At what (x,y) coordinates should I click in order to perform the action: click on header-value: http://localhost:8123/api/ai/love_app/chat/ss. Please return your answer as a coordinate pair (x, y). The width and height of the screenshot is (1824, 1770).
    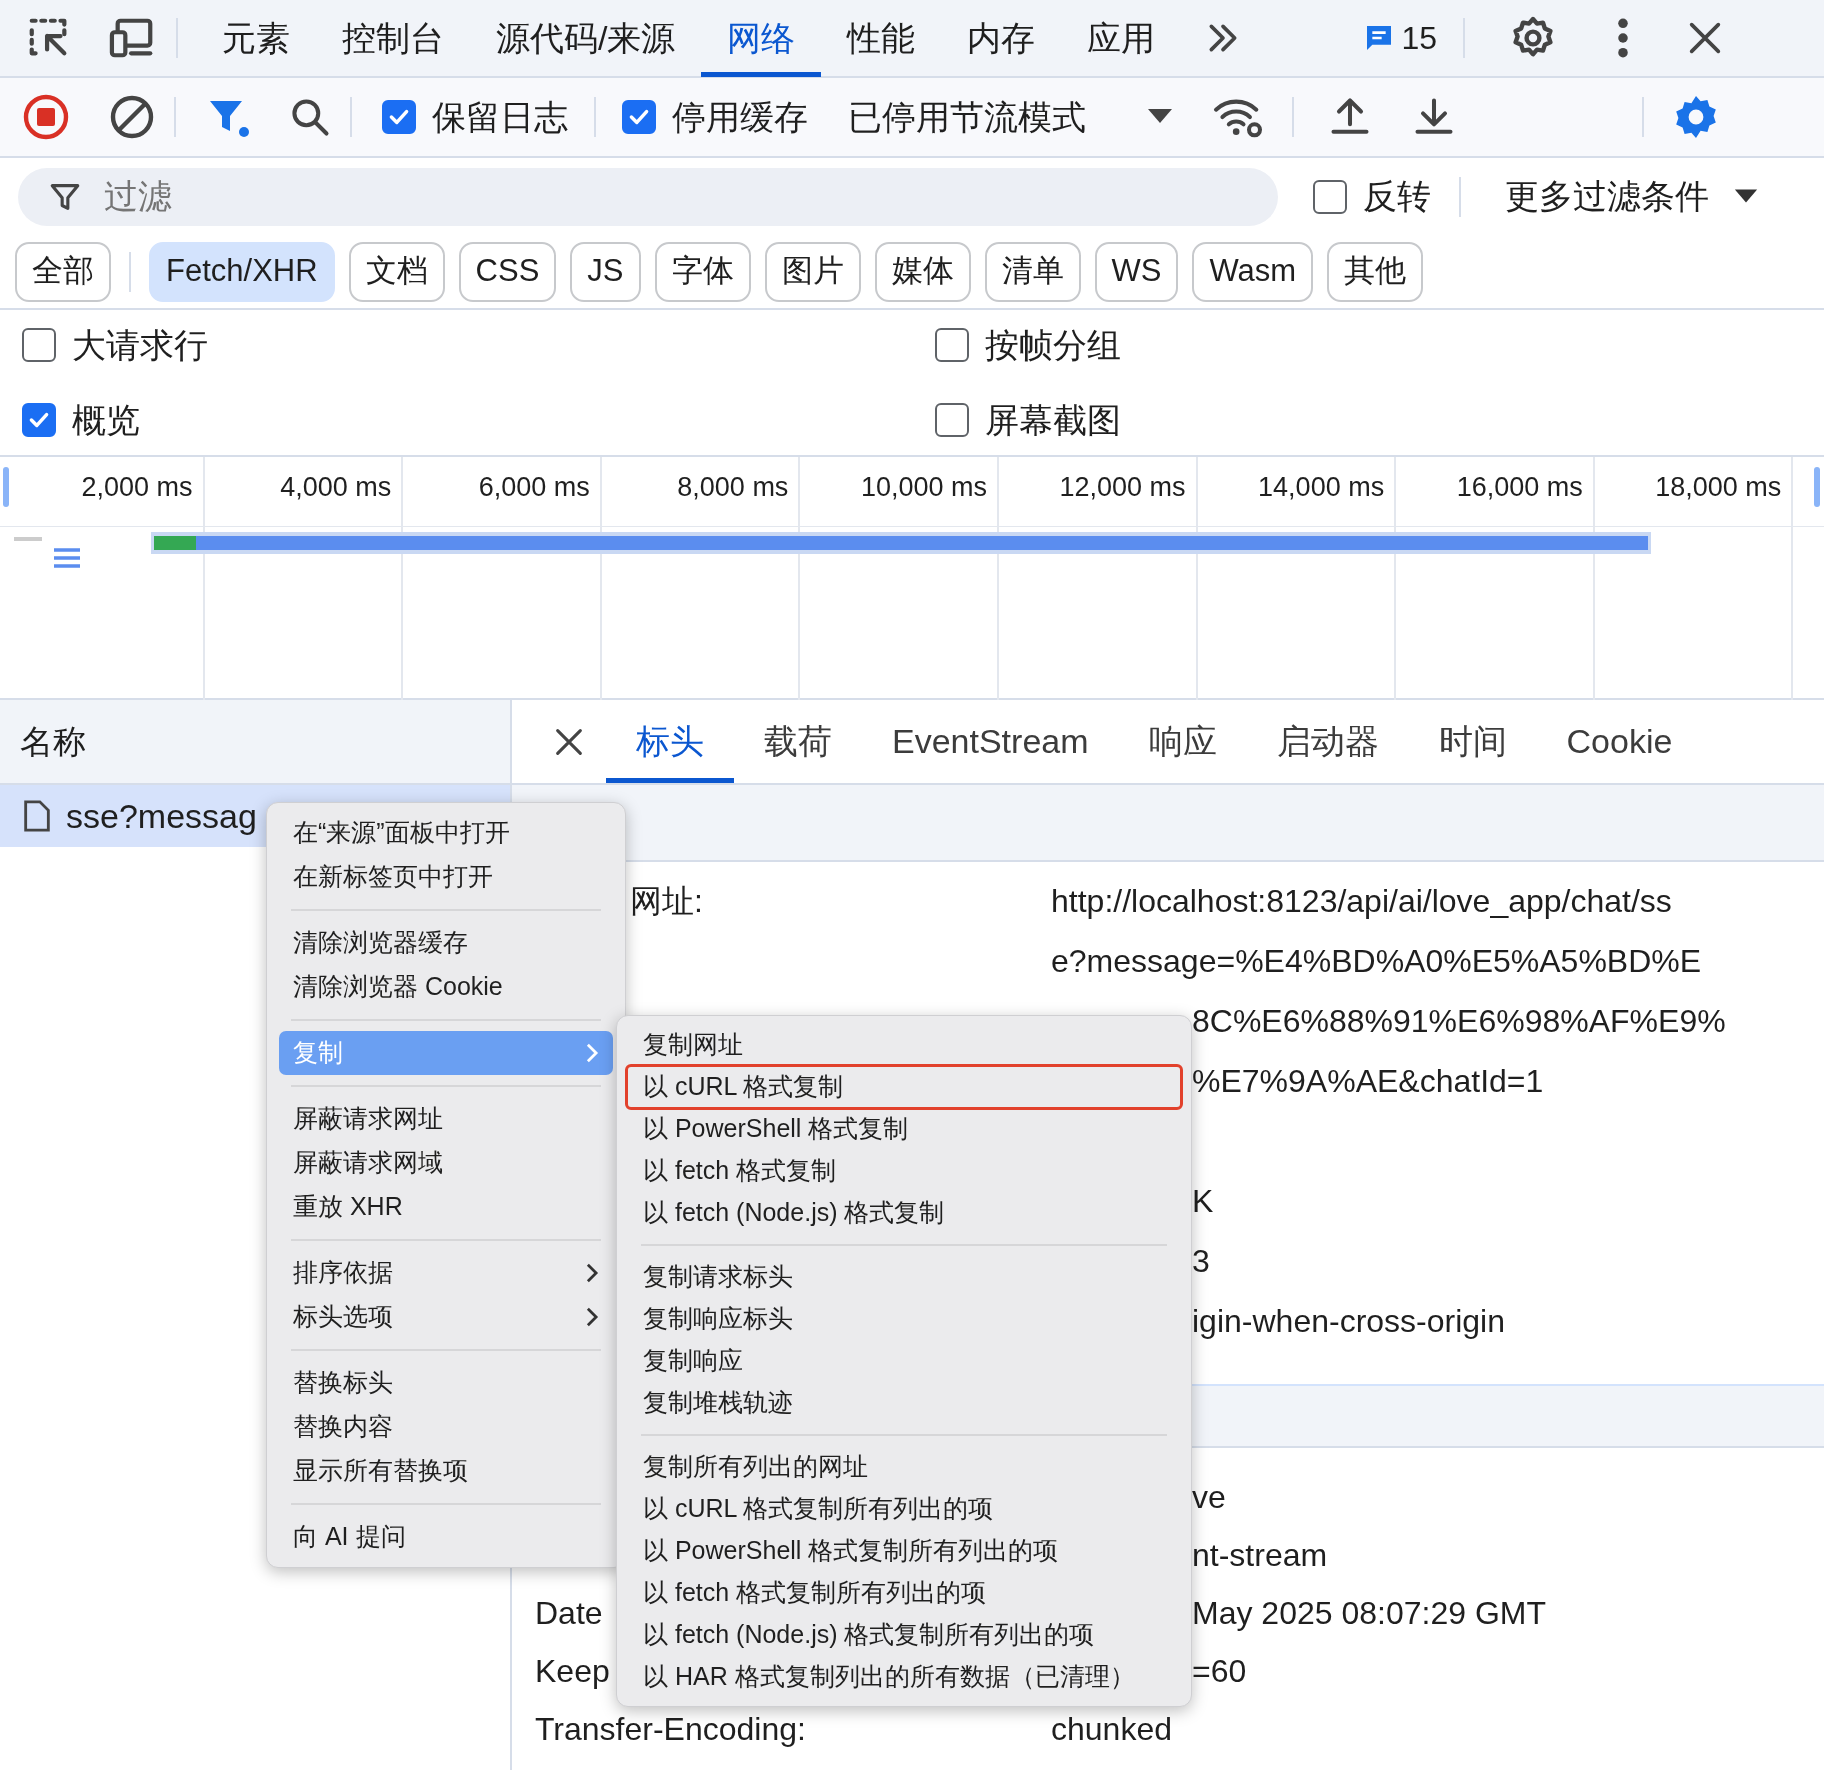
    Looking at the image, I should click on (1361, 901).